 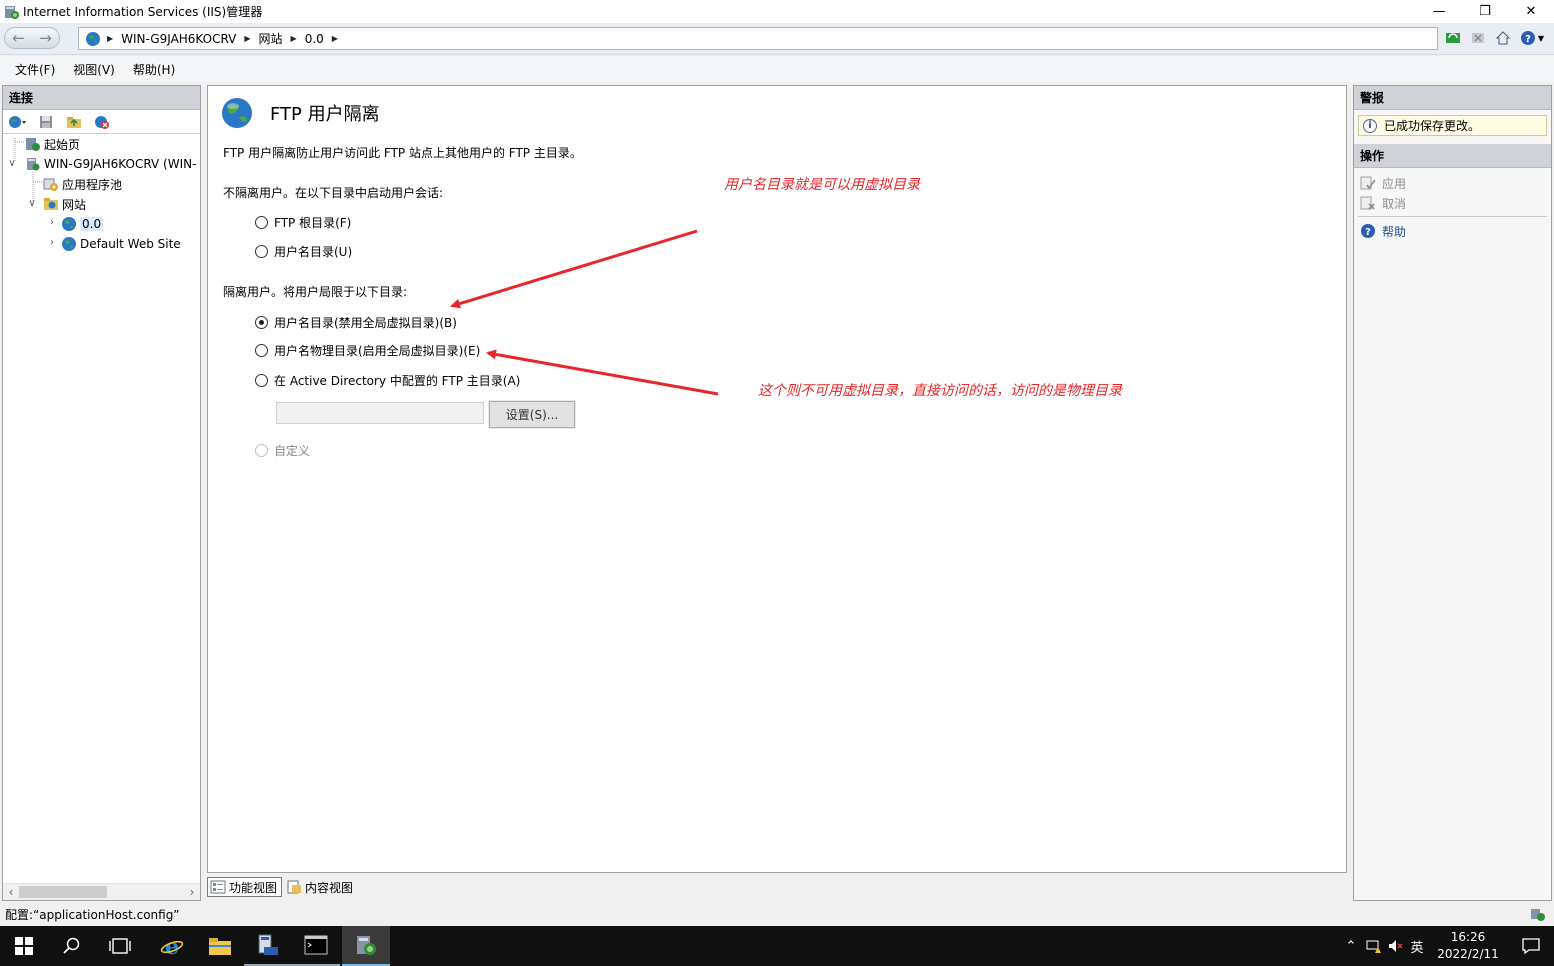 I want to click on command-prompt-icon, so click(x=316, y=945).